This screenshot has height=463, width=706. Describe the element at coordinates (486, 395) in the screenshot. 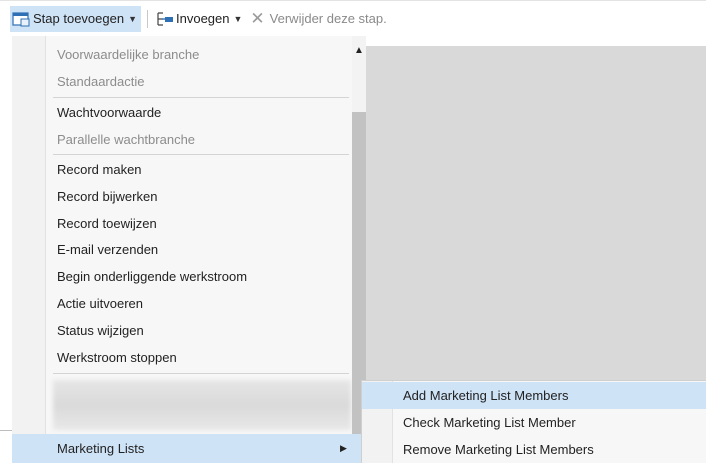

I see `submenu-item-label: Add Marketing List Members` at that location.